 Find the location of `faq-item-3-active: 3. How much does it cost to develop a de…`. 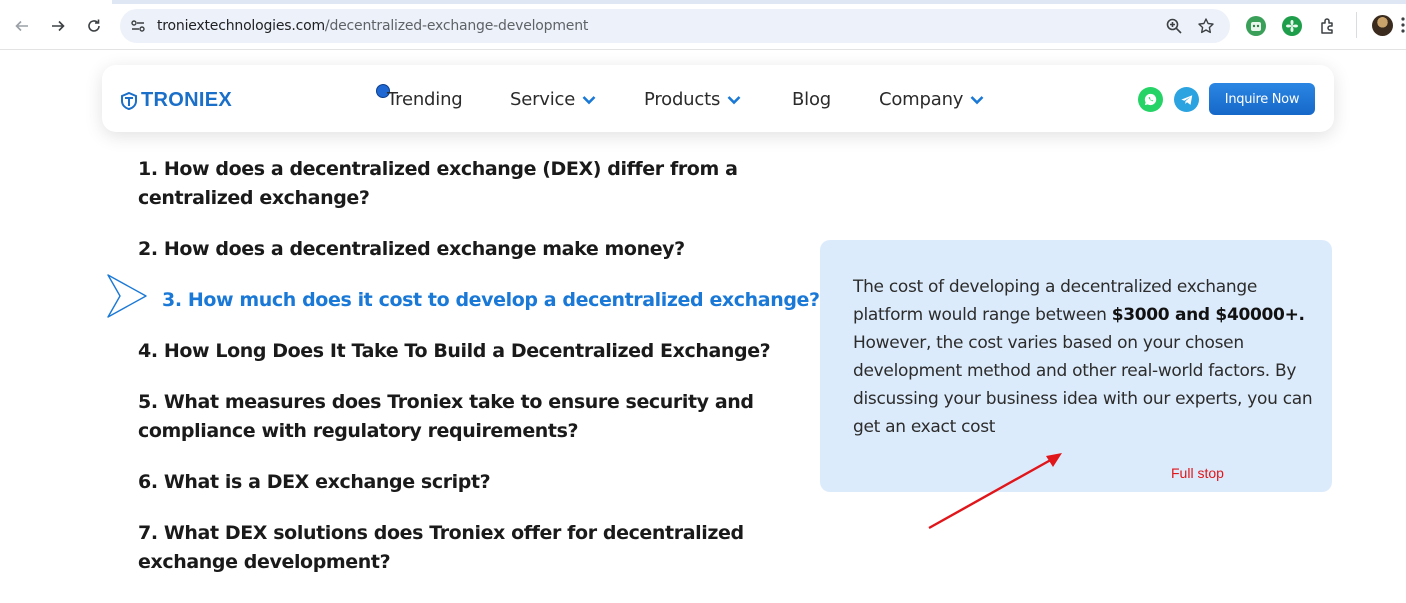

faq-item-3-active: 3. How much does it cost to develop a de… is located at coordinates (497, 300).